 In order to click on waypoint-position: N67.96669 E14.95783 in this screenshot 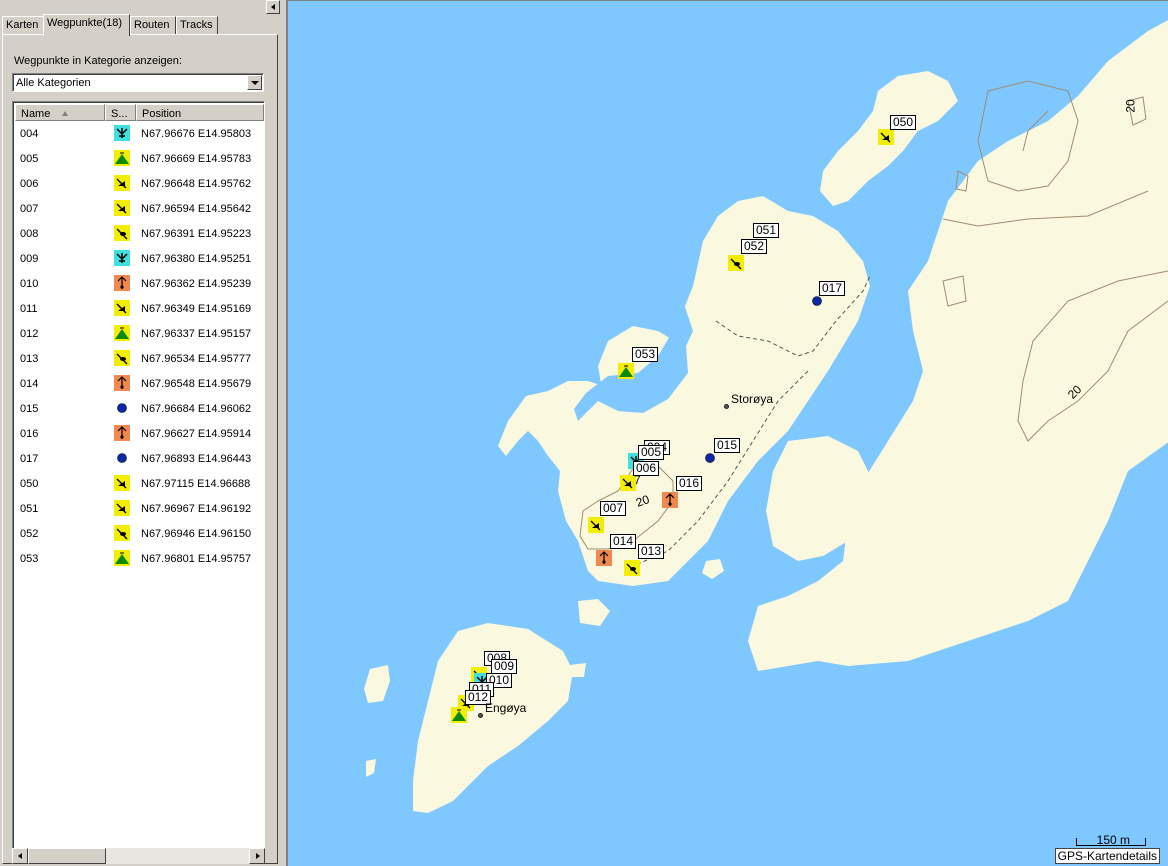, I will do `click(196, 159)`.